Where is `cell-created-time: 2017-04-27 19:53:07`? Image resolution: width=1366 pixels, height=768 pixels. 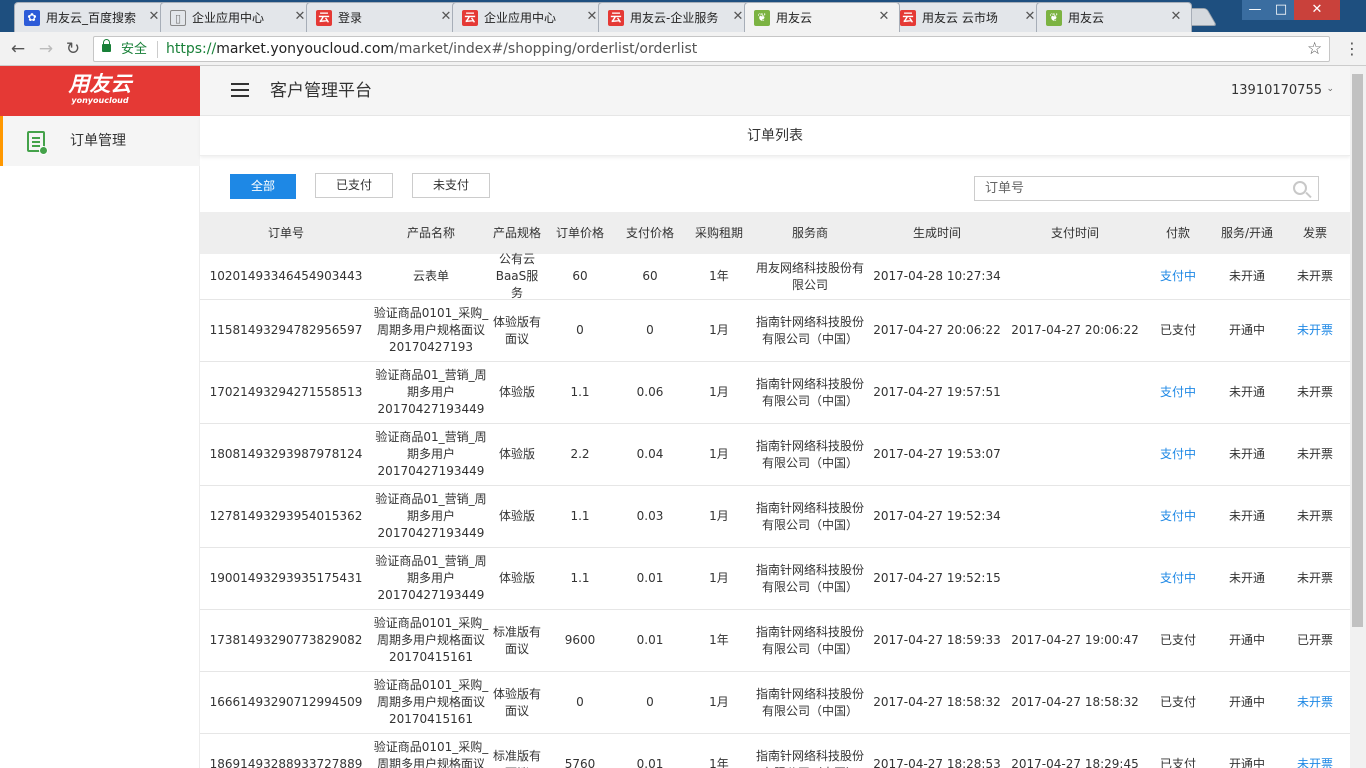 cell-created-time: 2017-04-27 19:53:07 is located at coordinates (937, 454).